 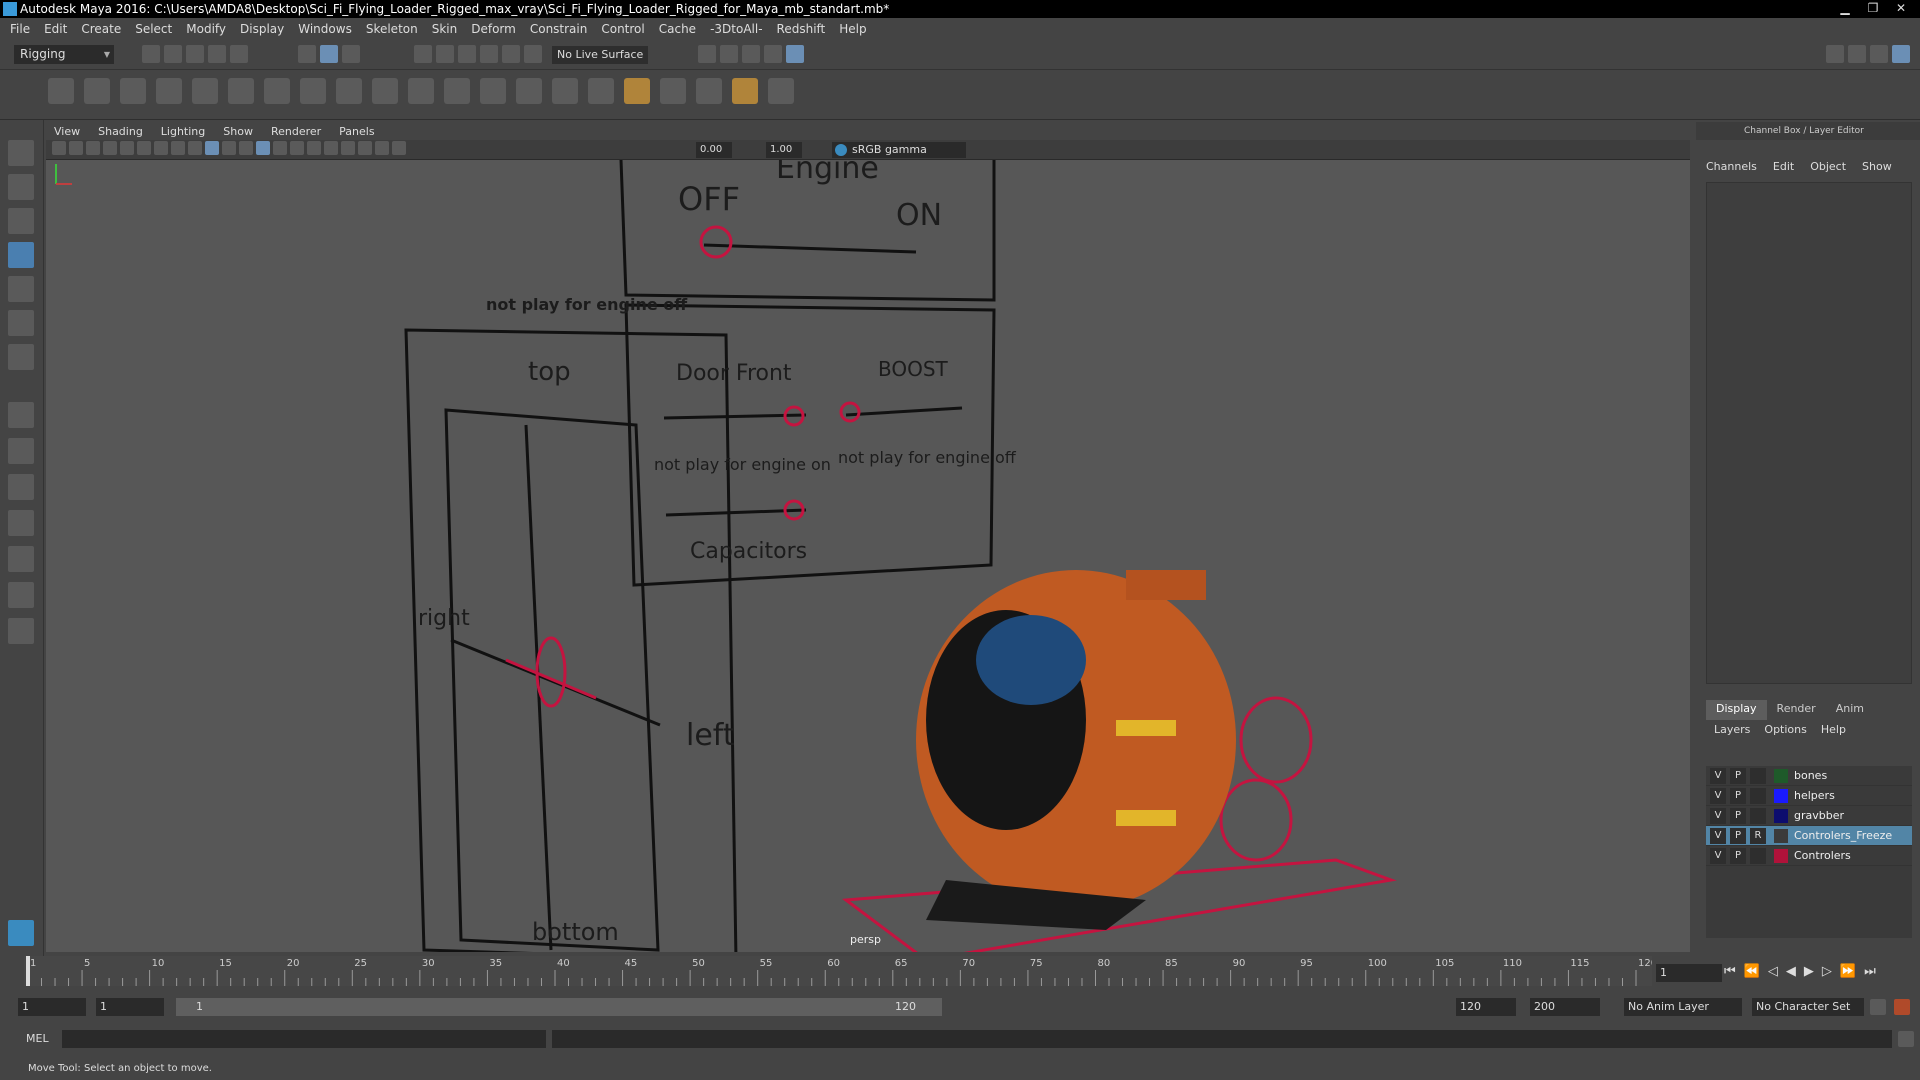 What do you see at coordinates (1873, 8) in the screenshot?
I see `maximize-button: ❐` at bounding box center [1873, 8].